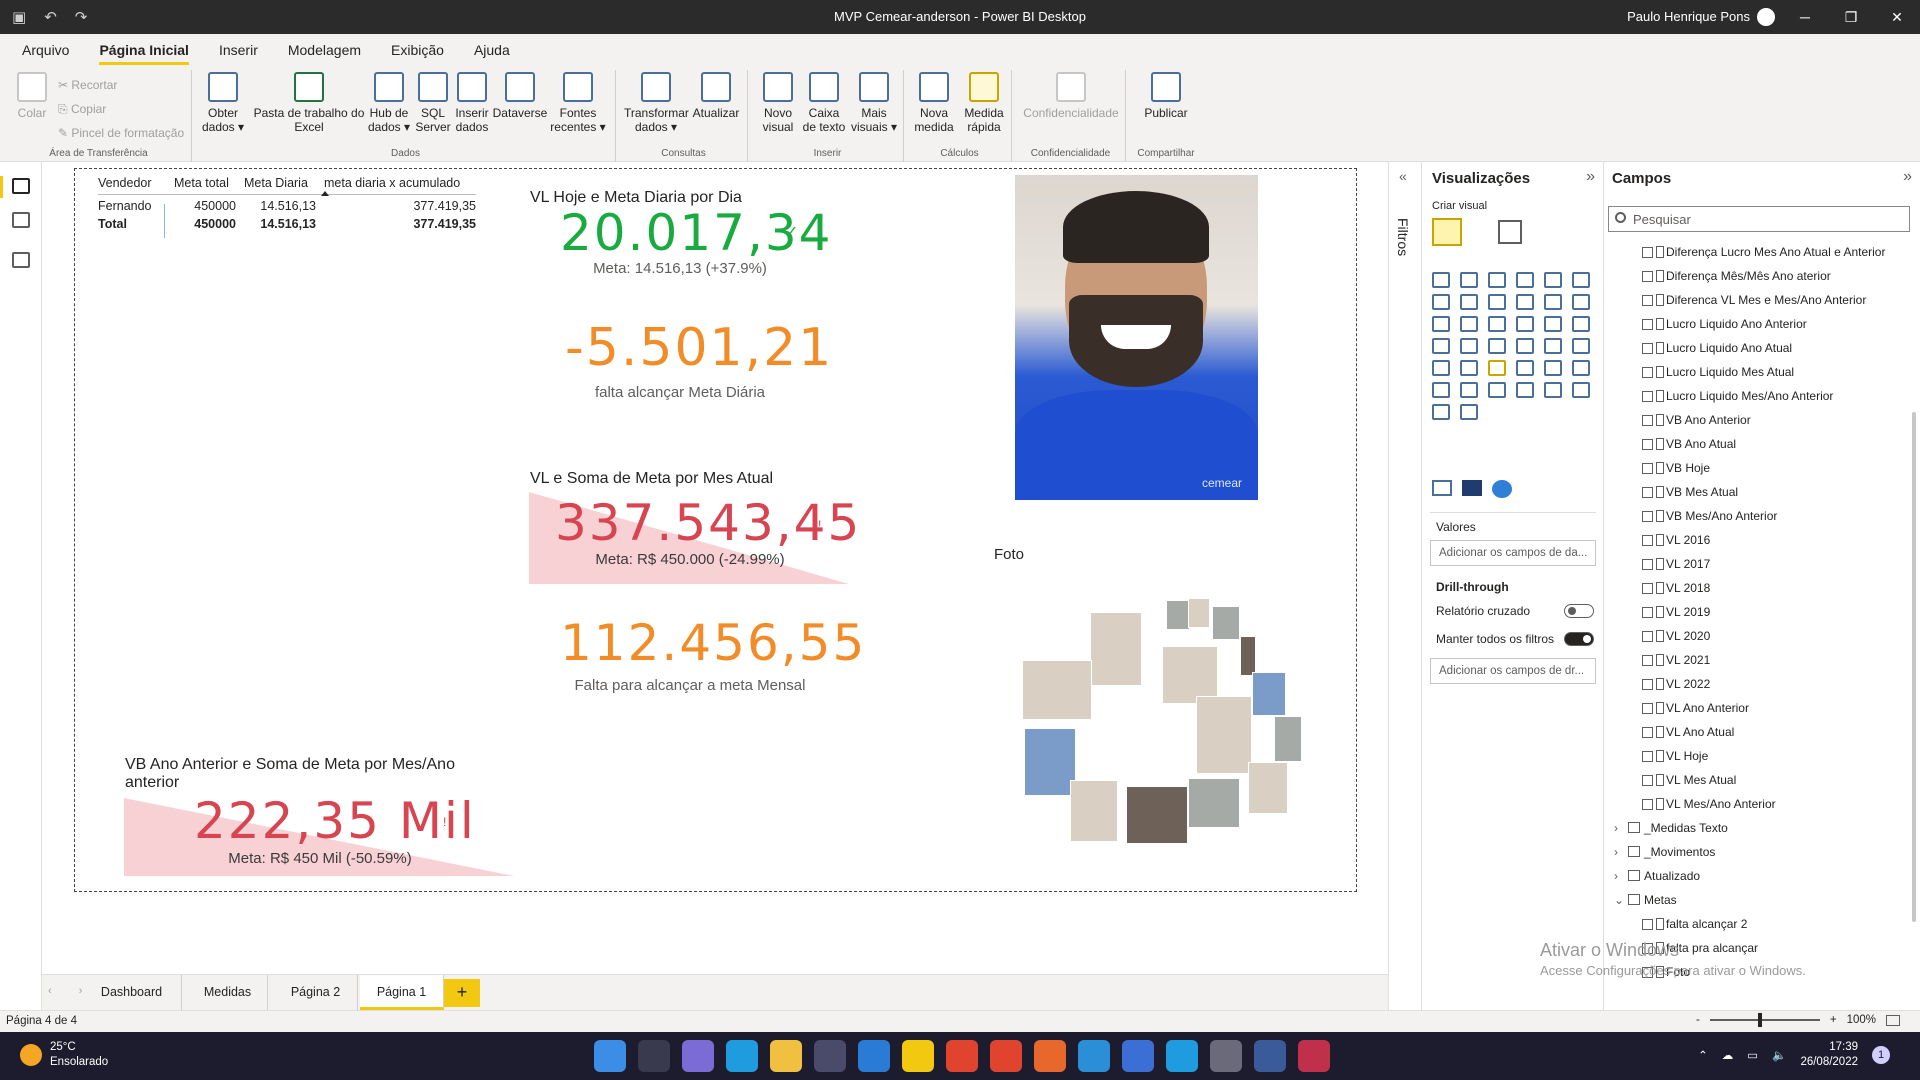  Describe the element at coordinates (1893, 1020) in the screenshot. I see `fit-page-icon` at that location.